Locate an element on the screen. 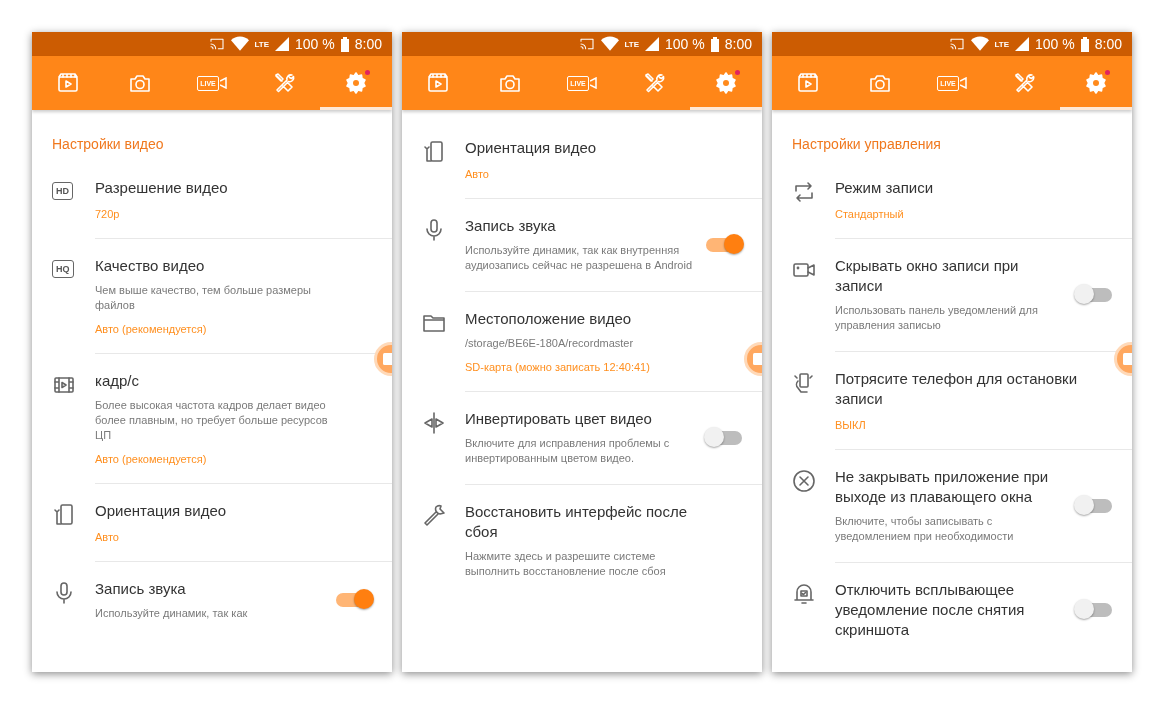 The width and height of the screenshot is (1164, 704). setting-row: HQ Качество видео Чем выше качество, тем больше размеры файлов Авто (рекомендуется) is located at coordinates (212, 295).